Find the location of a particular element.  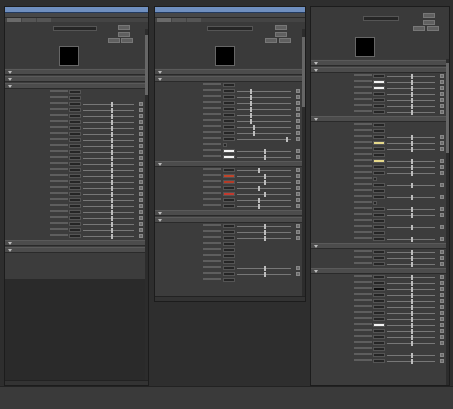

node-name-field is located at coordinates (381, 18).